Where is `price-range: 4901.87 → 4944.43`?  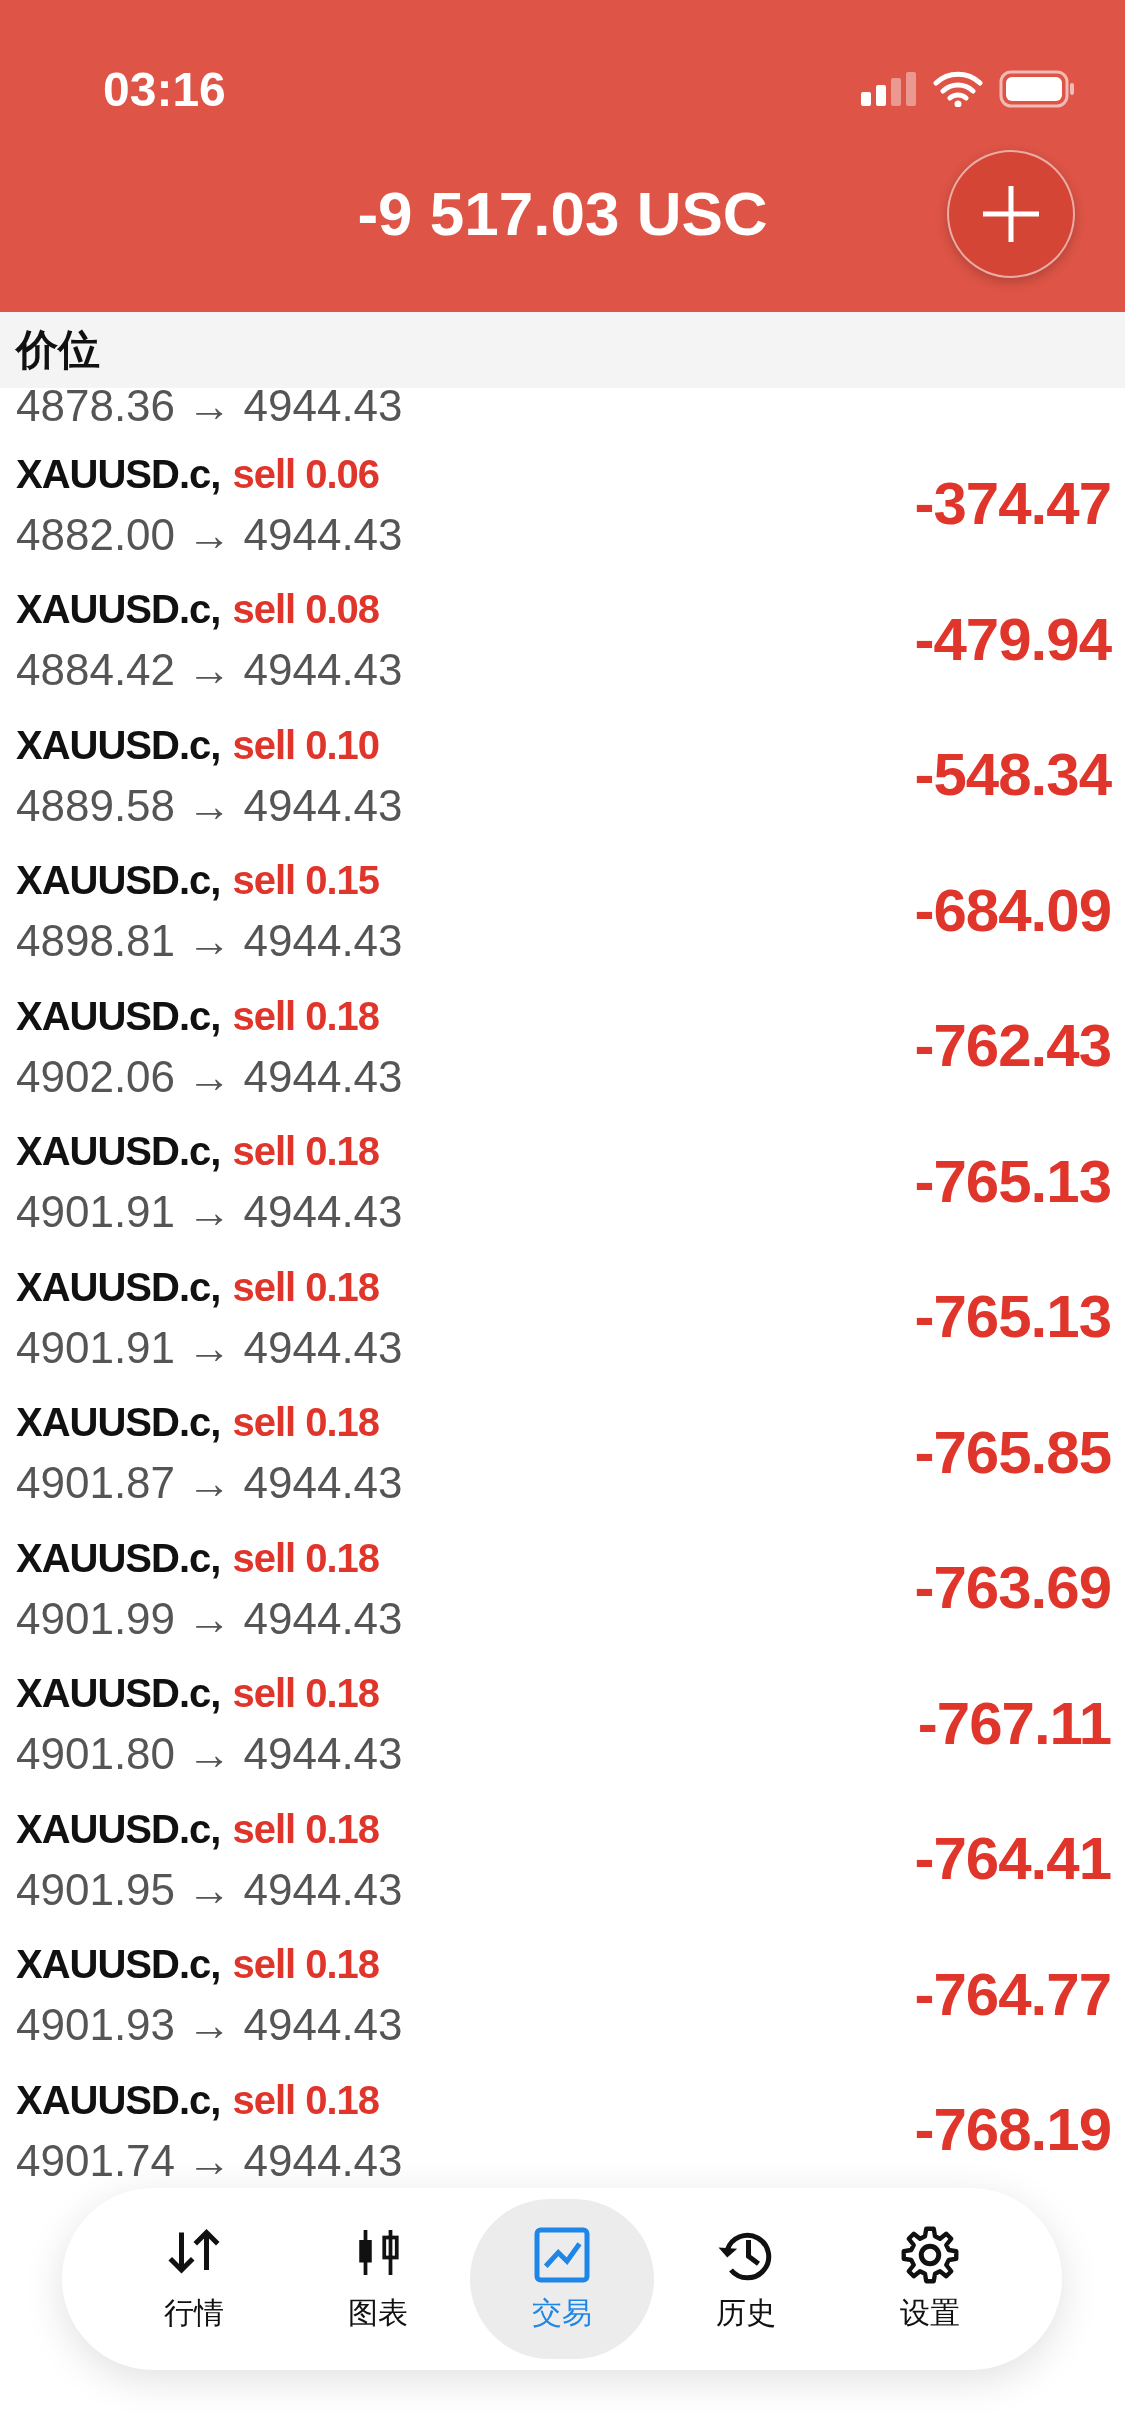
price-range: 4901.87 → 4944.43 is located at coordinates (209, 1483).